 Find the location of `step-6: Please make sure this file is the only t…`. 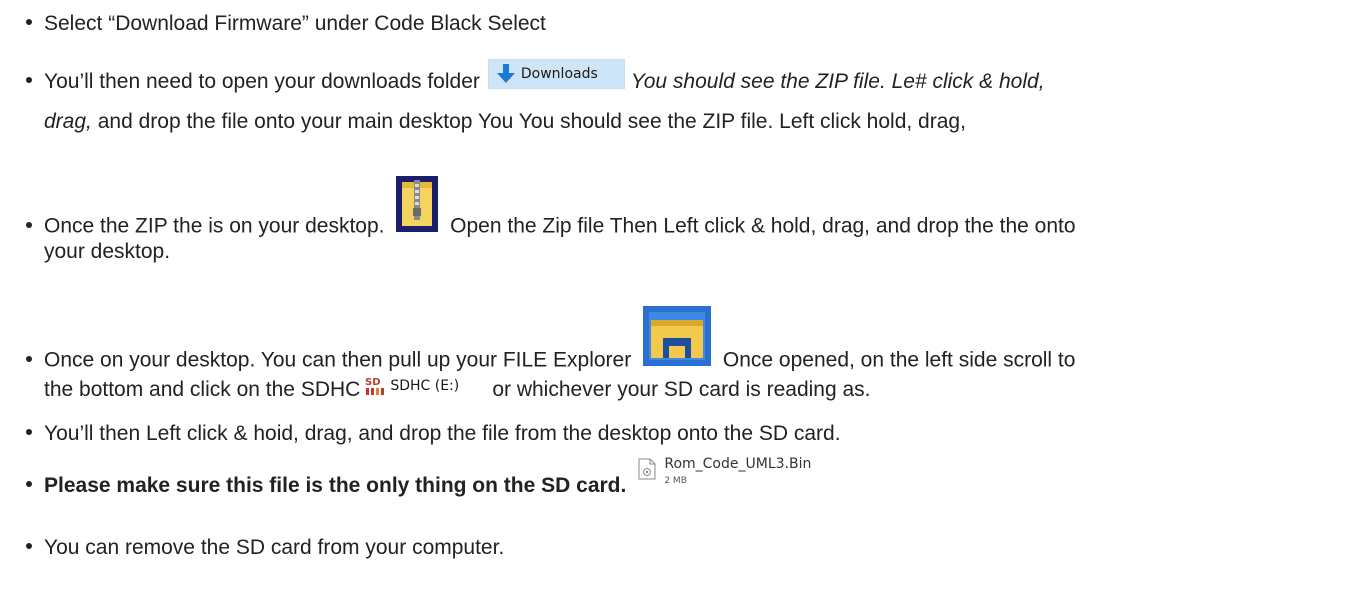

step-6: Please make sure this file is the only t… is located at coordinates (688, 481).